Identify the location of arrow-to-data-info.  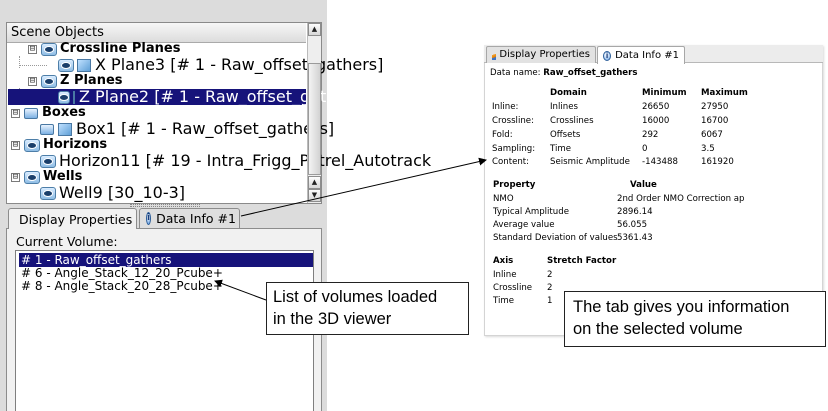
(363, 187).